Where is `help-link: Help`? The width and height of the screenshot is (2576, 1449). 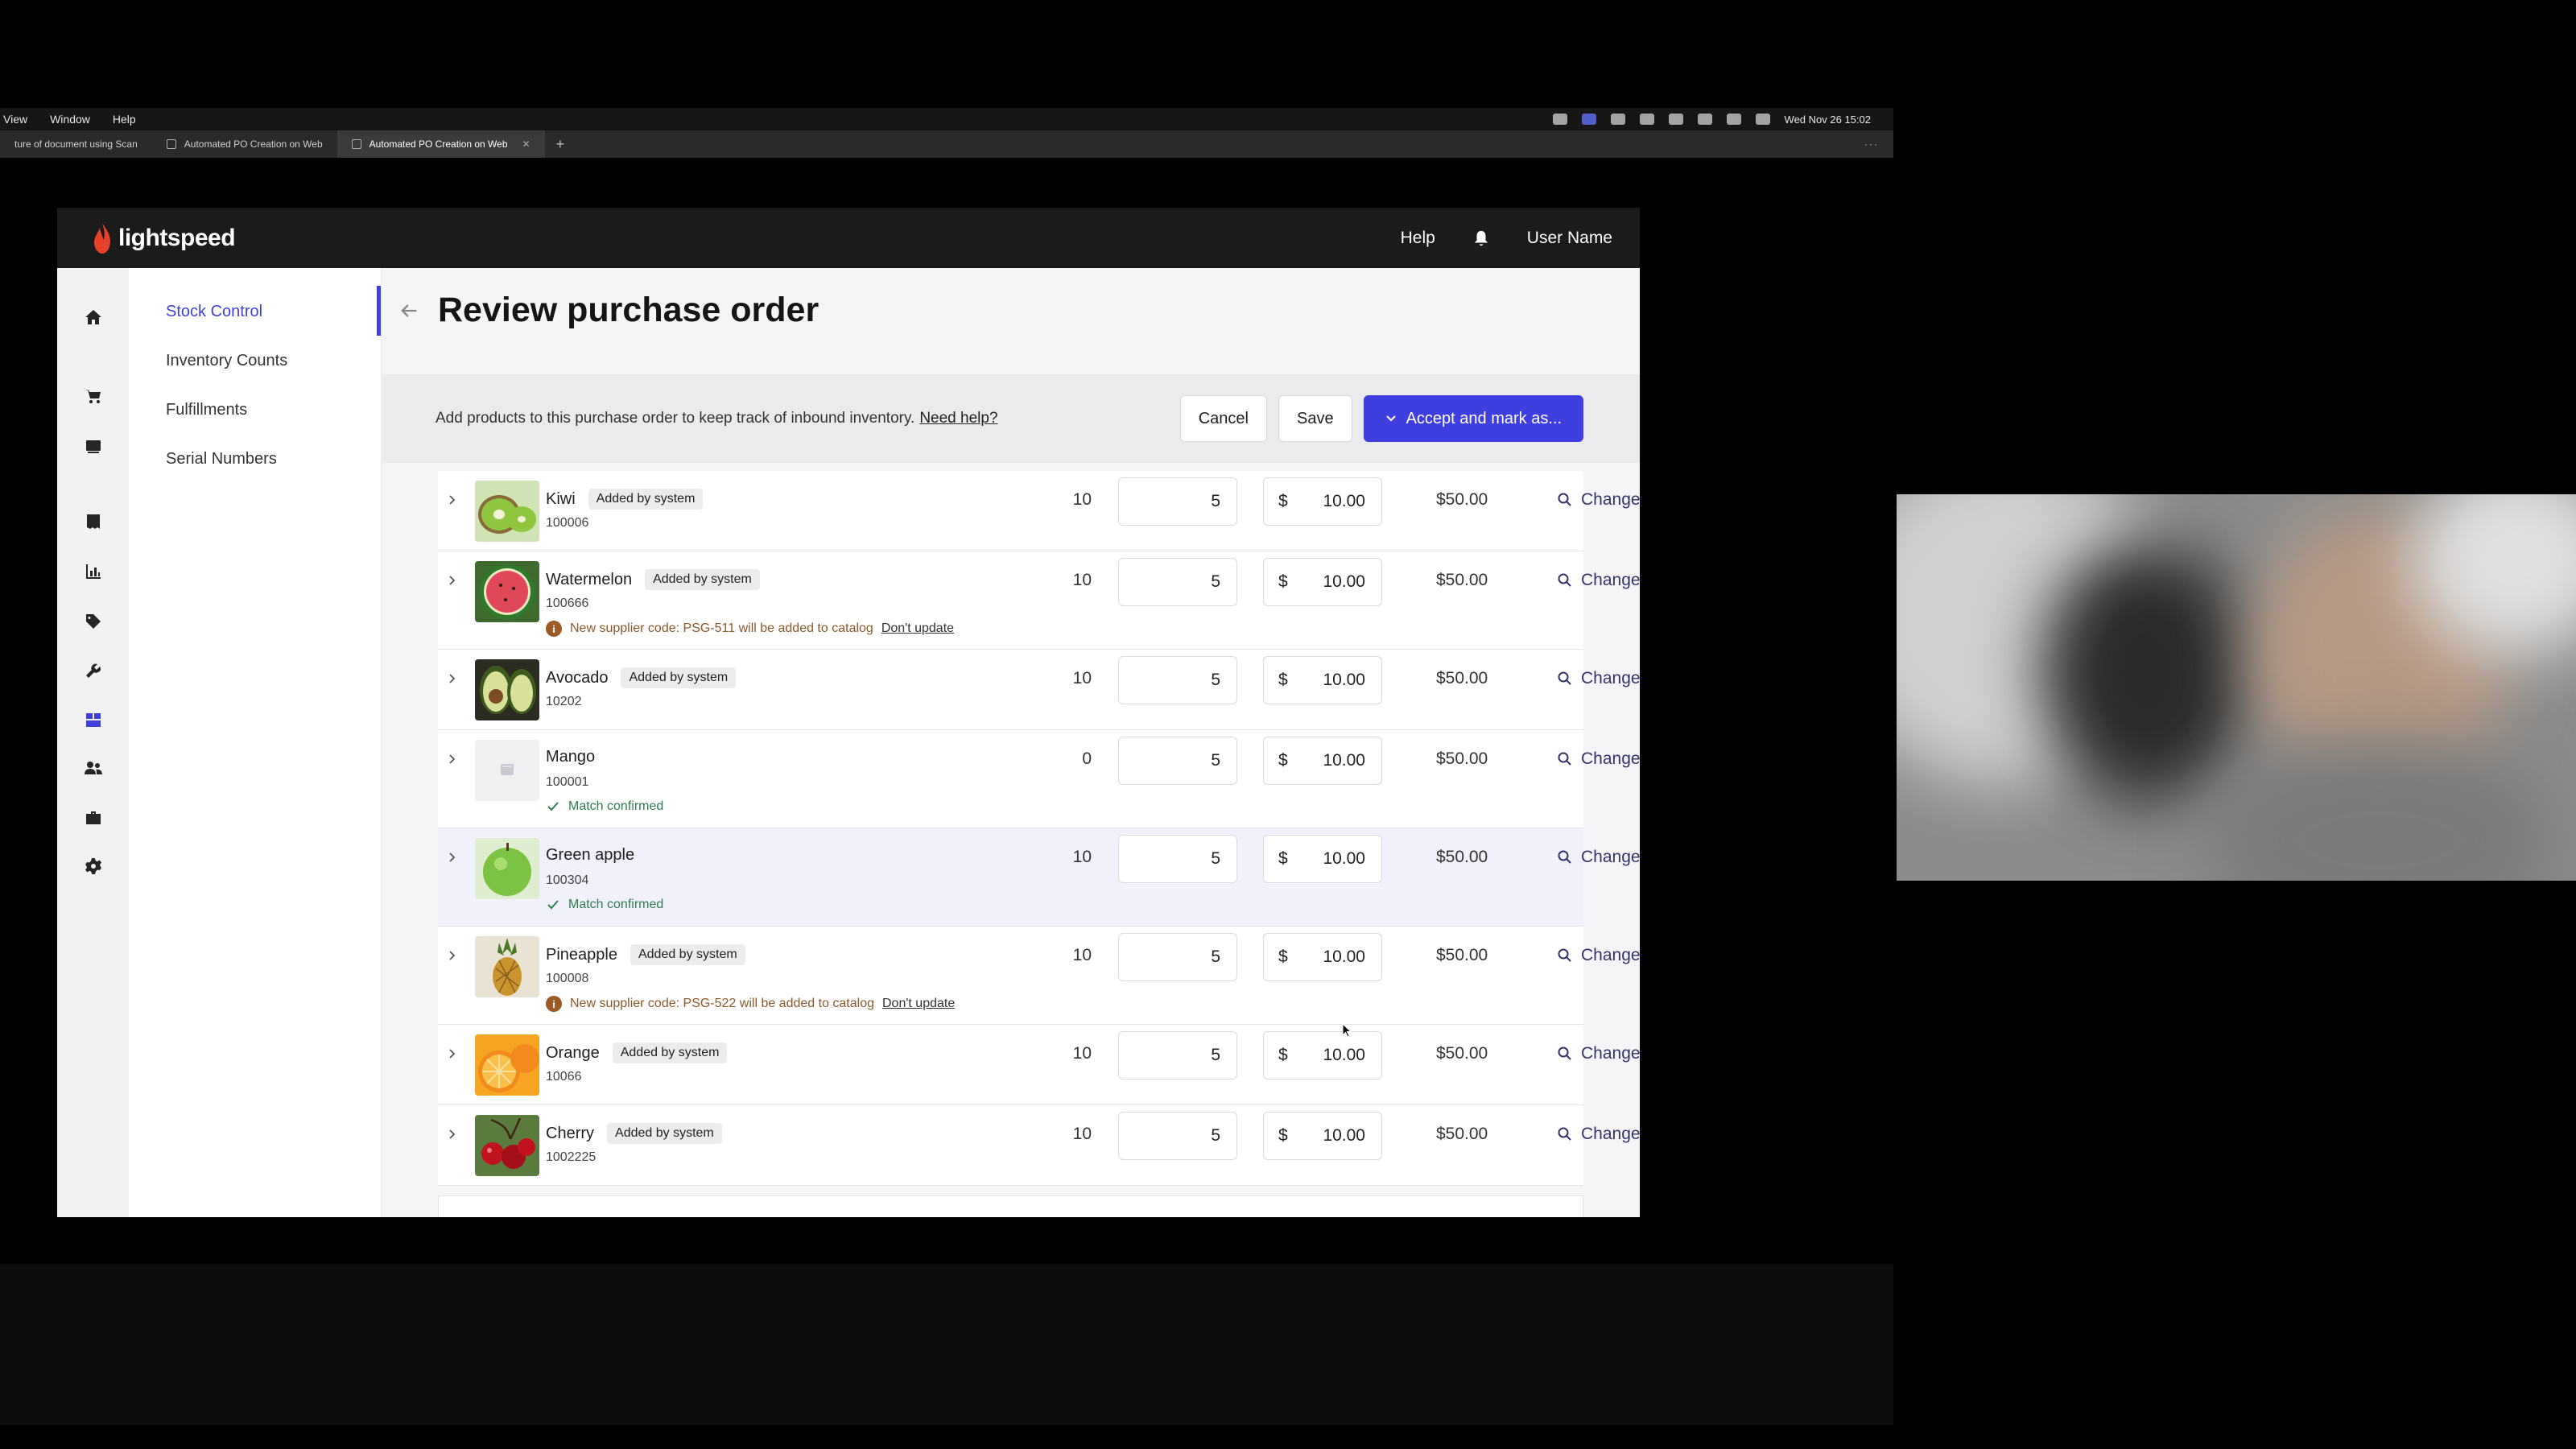 help-link: Help is located at coordinates (1418, 238).